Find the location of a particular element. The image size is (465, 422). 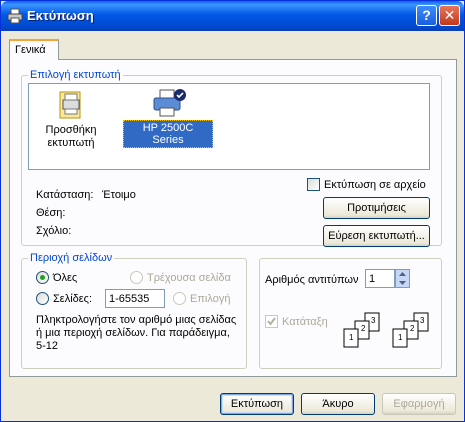

group-label: Περιοχή σελίδων is located at coordinates (71, 258).